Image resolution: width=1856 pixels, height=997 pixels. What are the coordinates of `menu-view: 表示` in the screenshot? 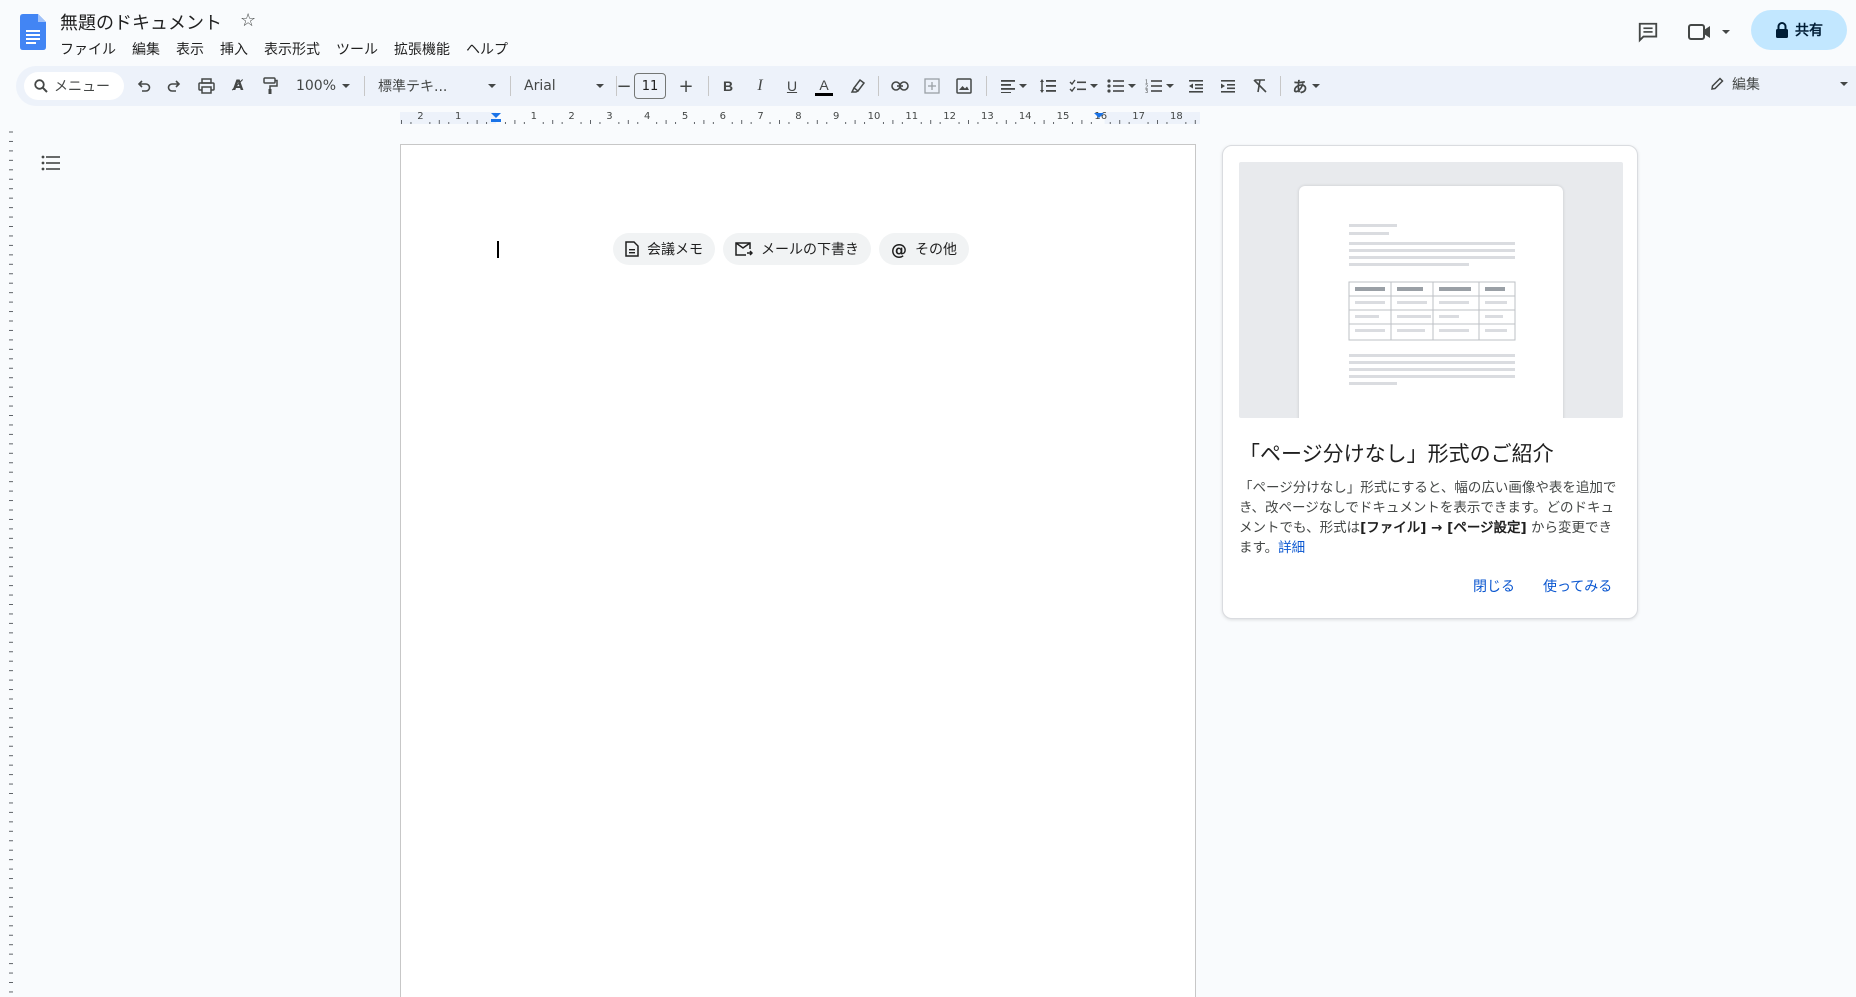 It's located at (190, 49).